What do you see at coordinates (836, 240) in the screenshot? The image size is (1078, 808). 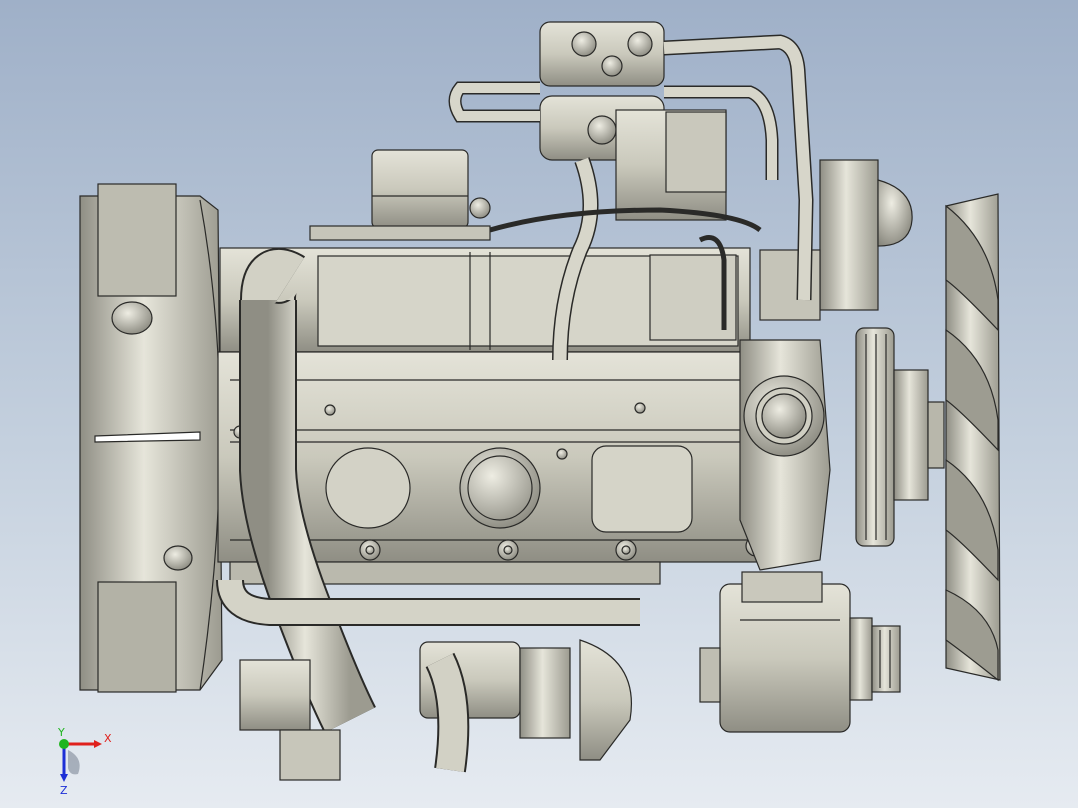 I see `thermostat-housing` at bounding box center [836, 240].